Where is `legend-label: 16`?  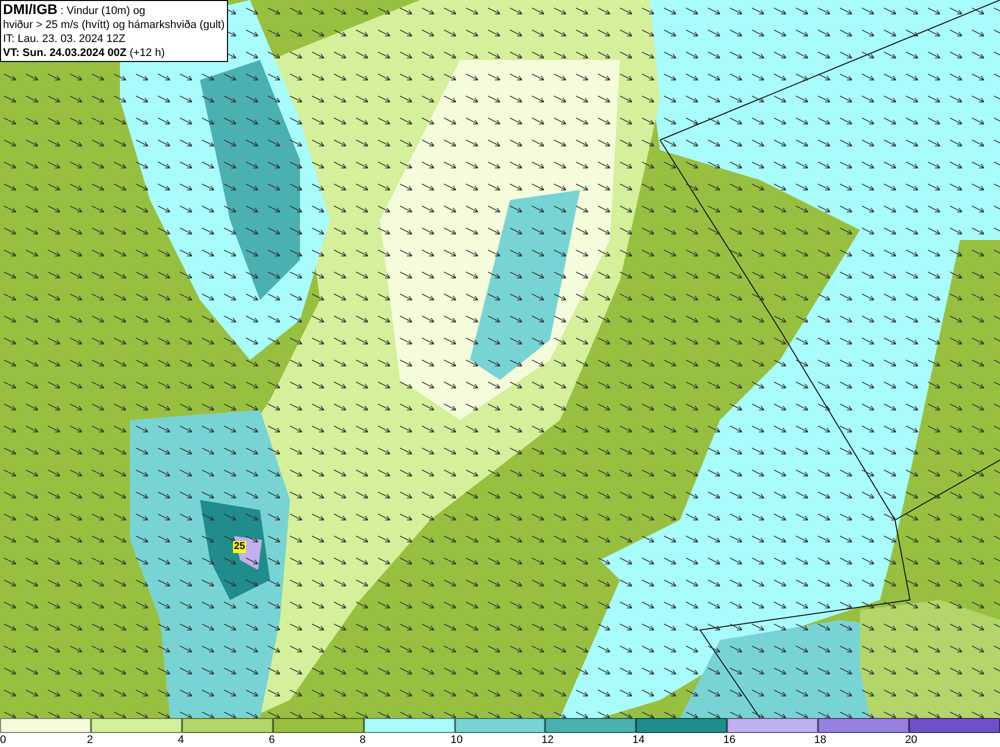 legend-label: 16 is located at coordinates (729, 740).